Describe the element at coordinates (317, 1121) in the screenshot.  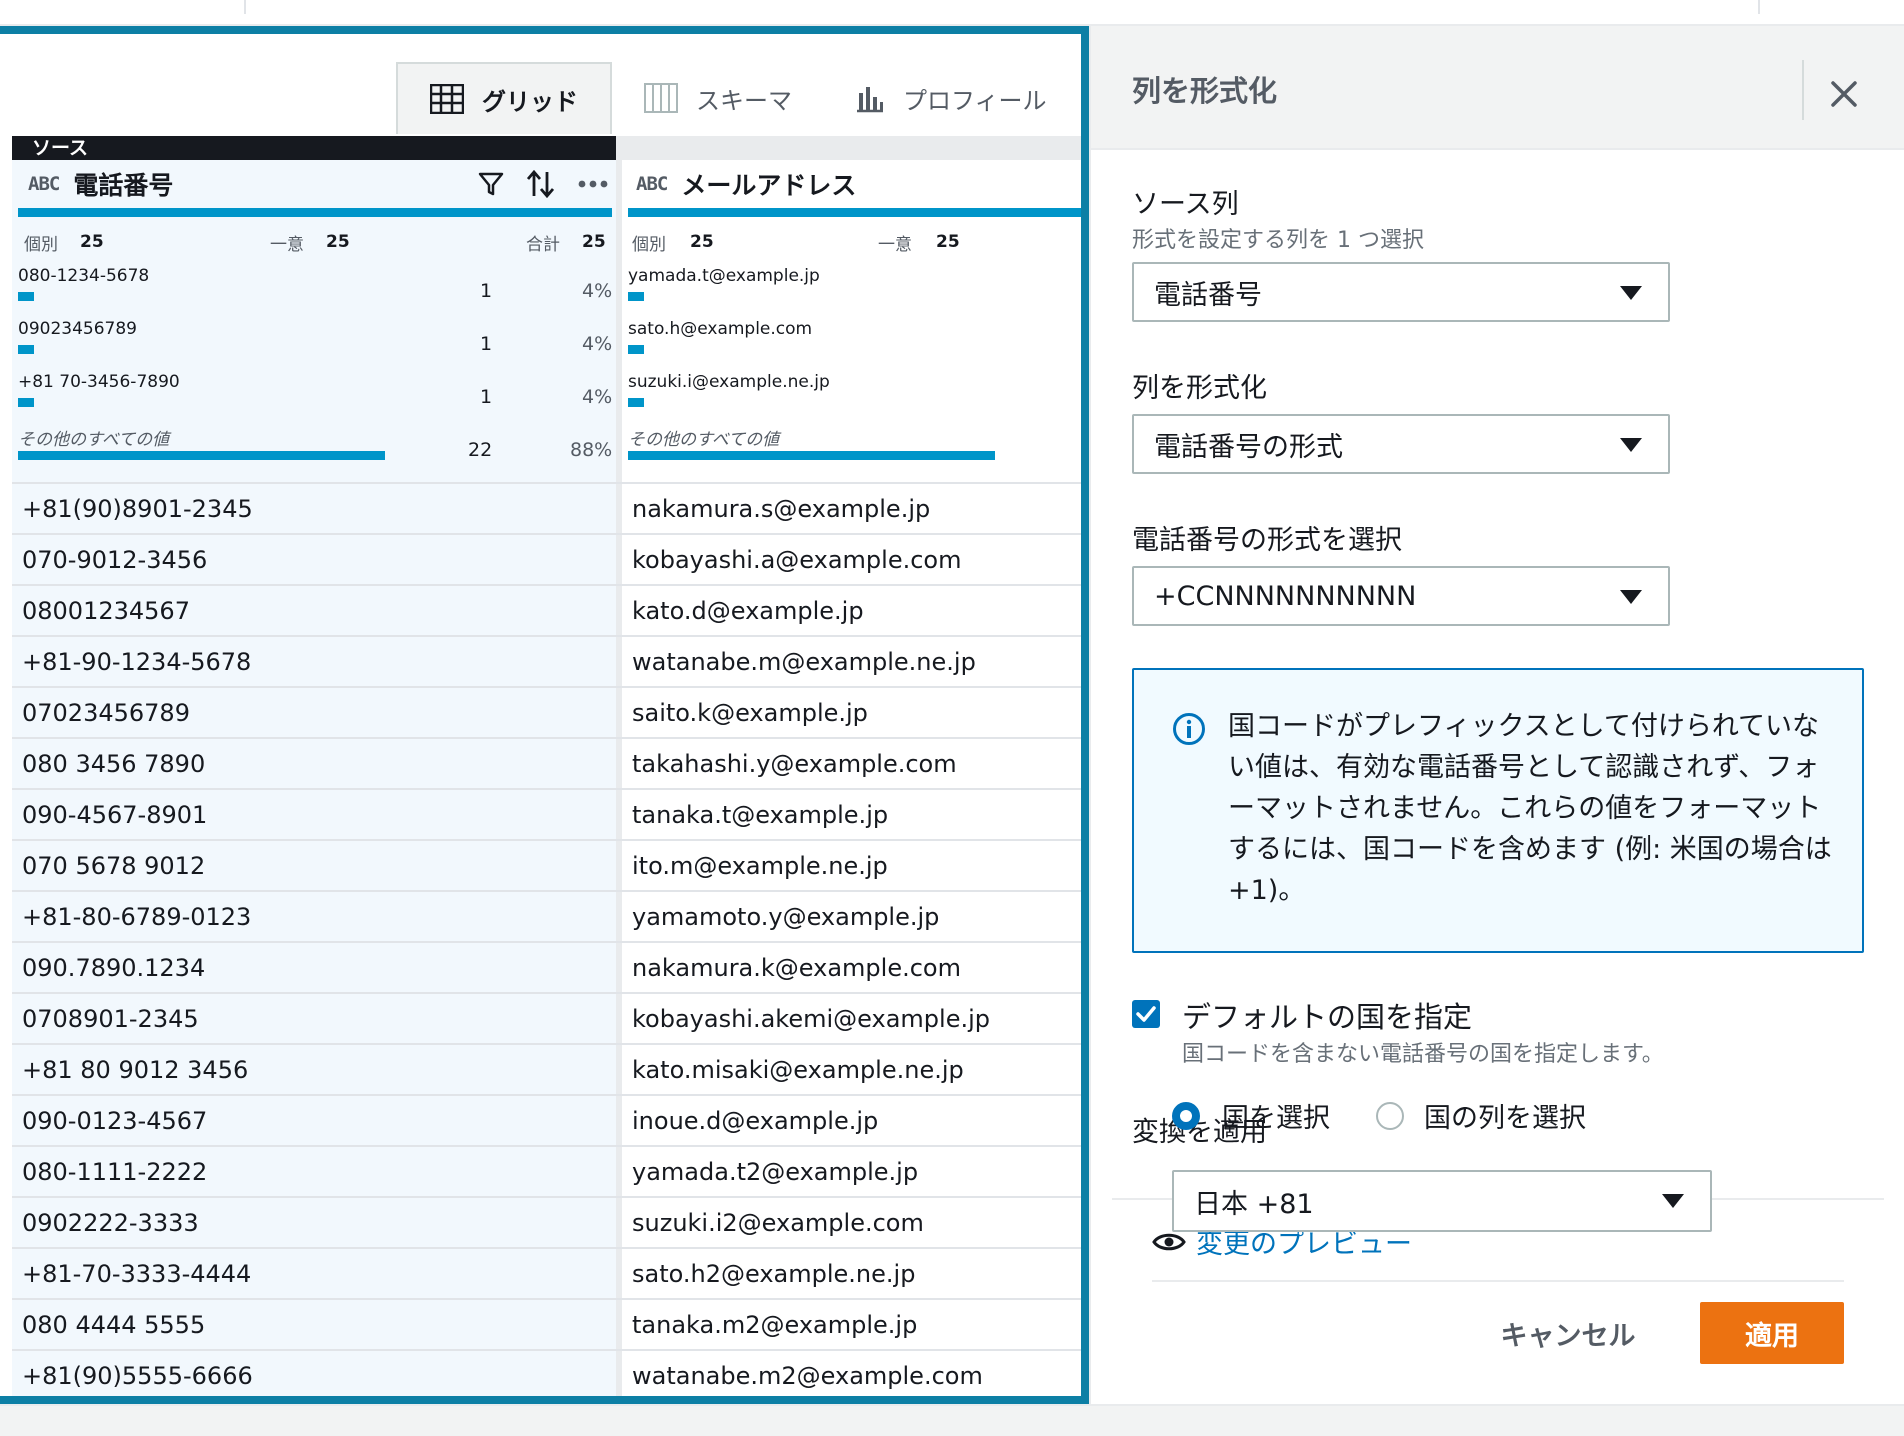
I see `phone-cell: 090-0123-4567` at that location.